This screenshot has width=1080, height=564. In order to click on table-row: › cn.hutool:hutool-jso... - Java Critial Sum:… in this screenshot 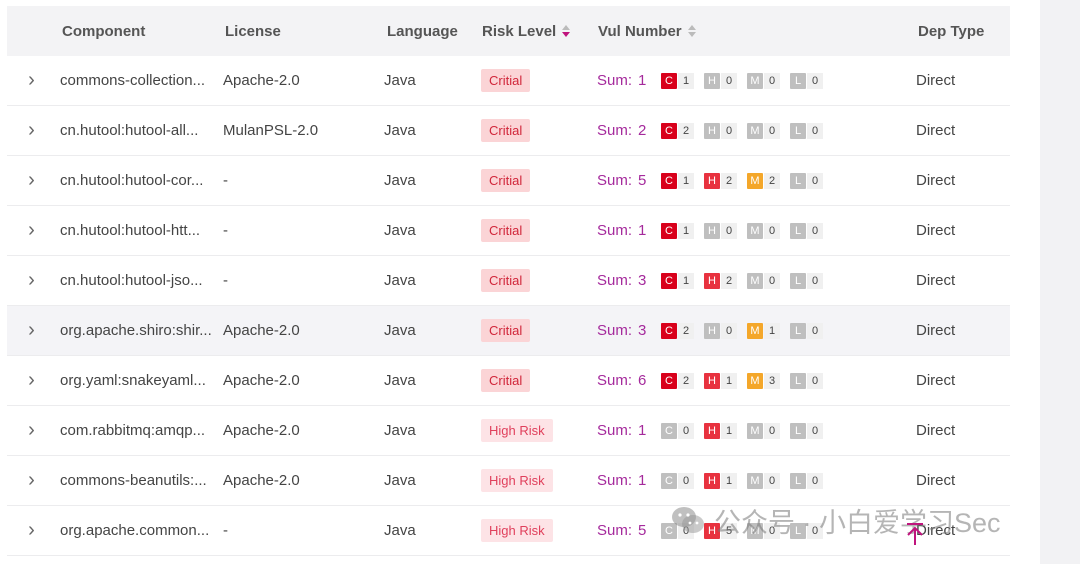, I will do `click(508, 281)`.